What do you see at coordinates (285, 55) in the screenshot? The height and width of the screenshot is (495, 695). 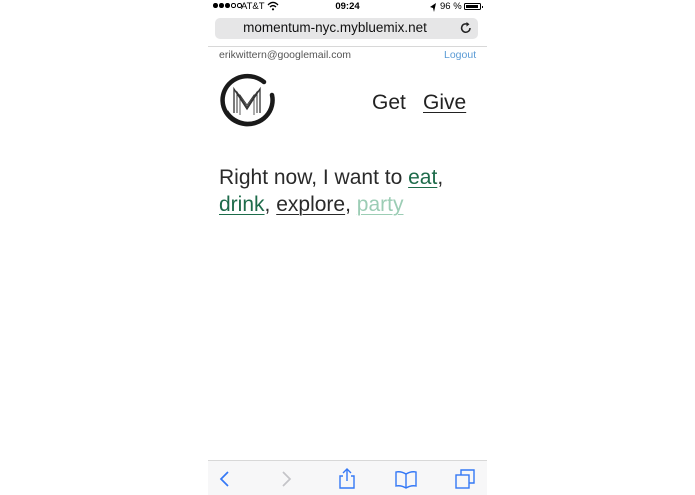 I see `user-email: erikwittern@googlemail.com` at bounding box center [285, 55].